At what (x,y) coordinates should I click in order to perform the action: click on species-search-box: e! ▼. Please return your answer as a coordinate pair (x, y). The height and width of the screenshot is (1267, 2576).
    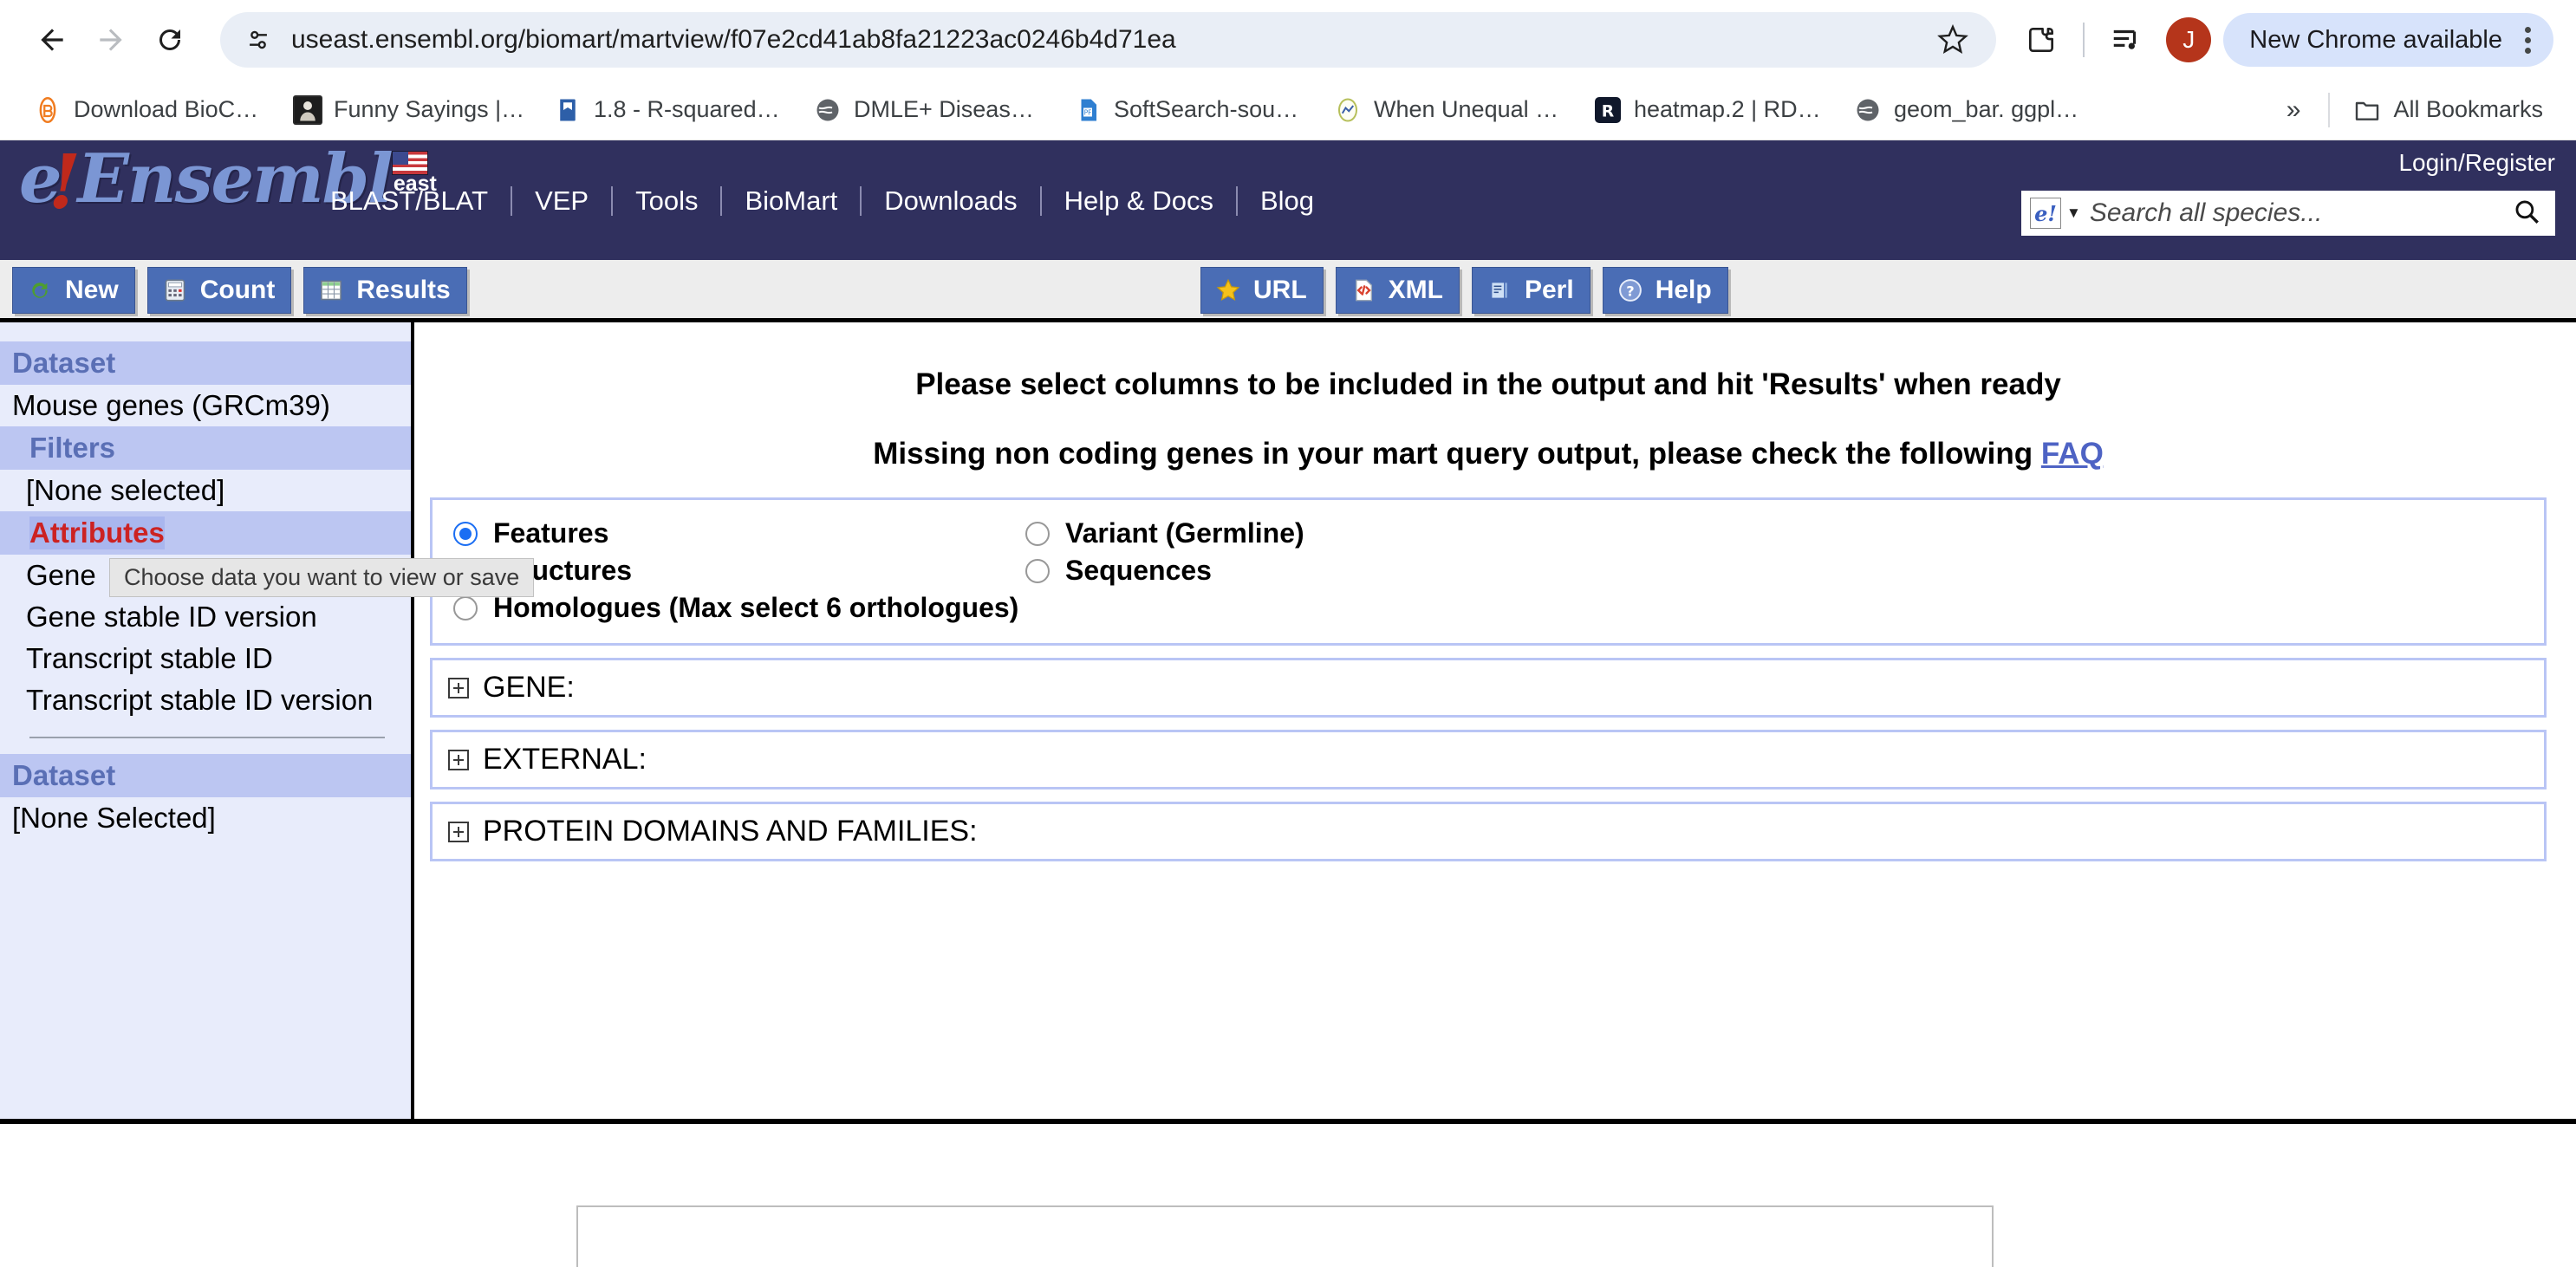
    Looking at the image, I should click on (2288, 213).